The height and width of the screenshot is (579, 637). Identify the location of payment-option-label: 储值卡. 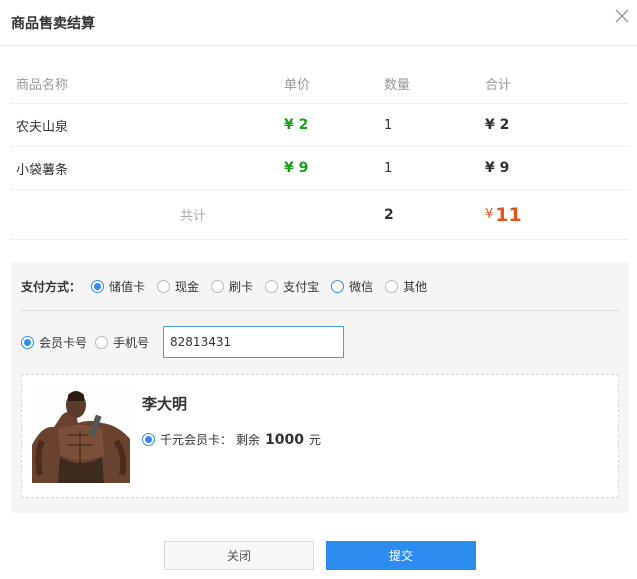
(127, 286).